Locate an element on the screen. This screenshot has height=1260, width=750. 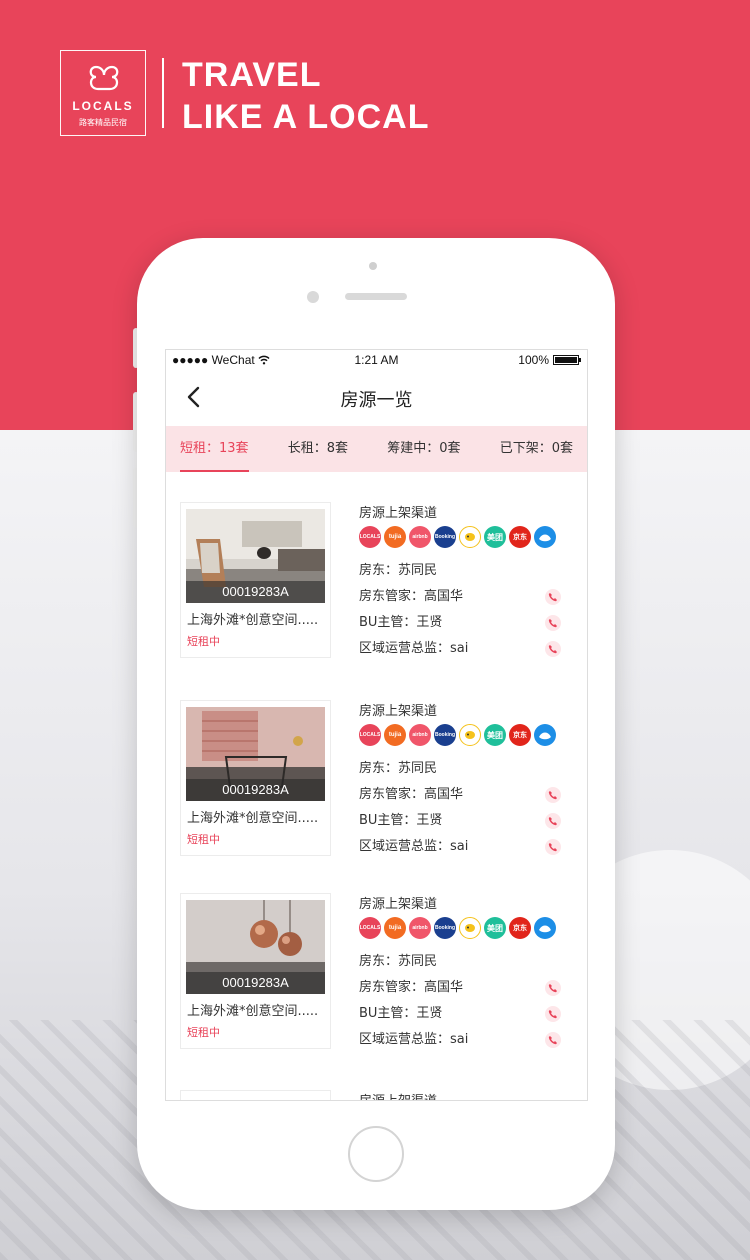
tagline: TRAVEL LIKE A LOCAL is located at coordinates (305, 96).